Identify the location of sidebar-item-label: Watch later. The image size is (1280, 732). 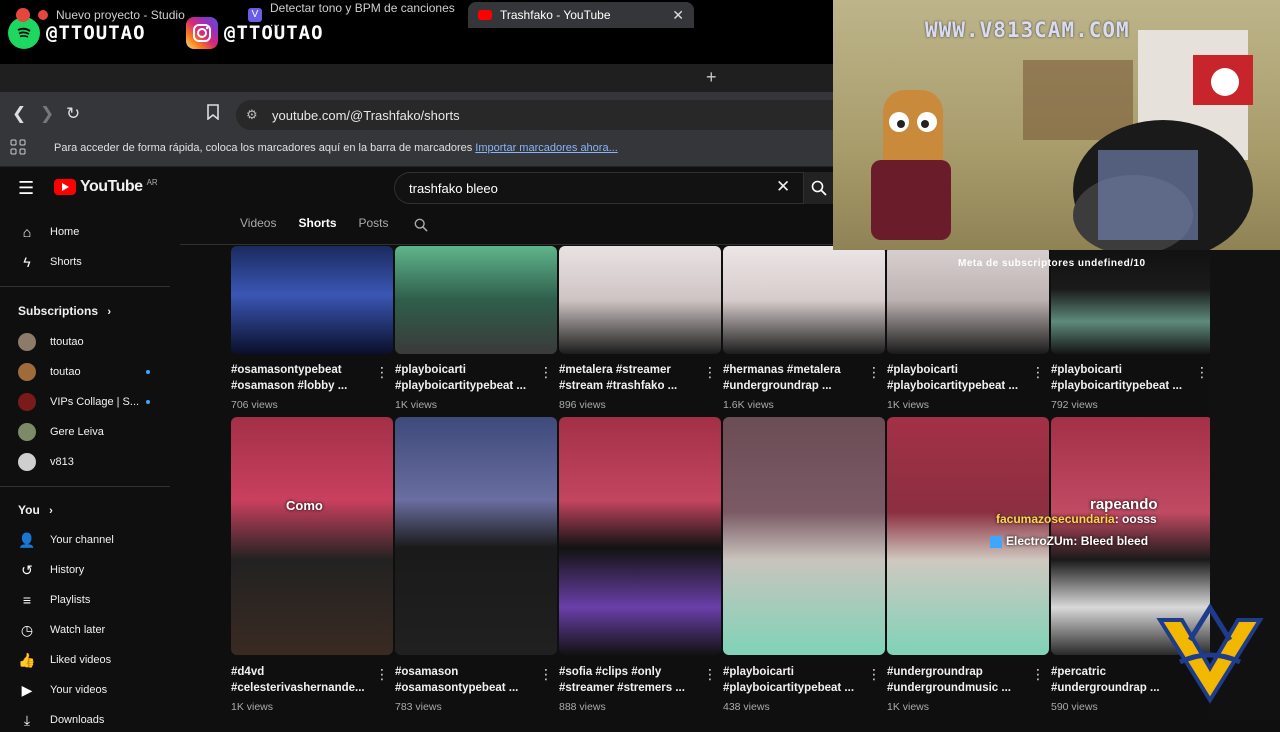
(78, 630).